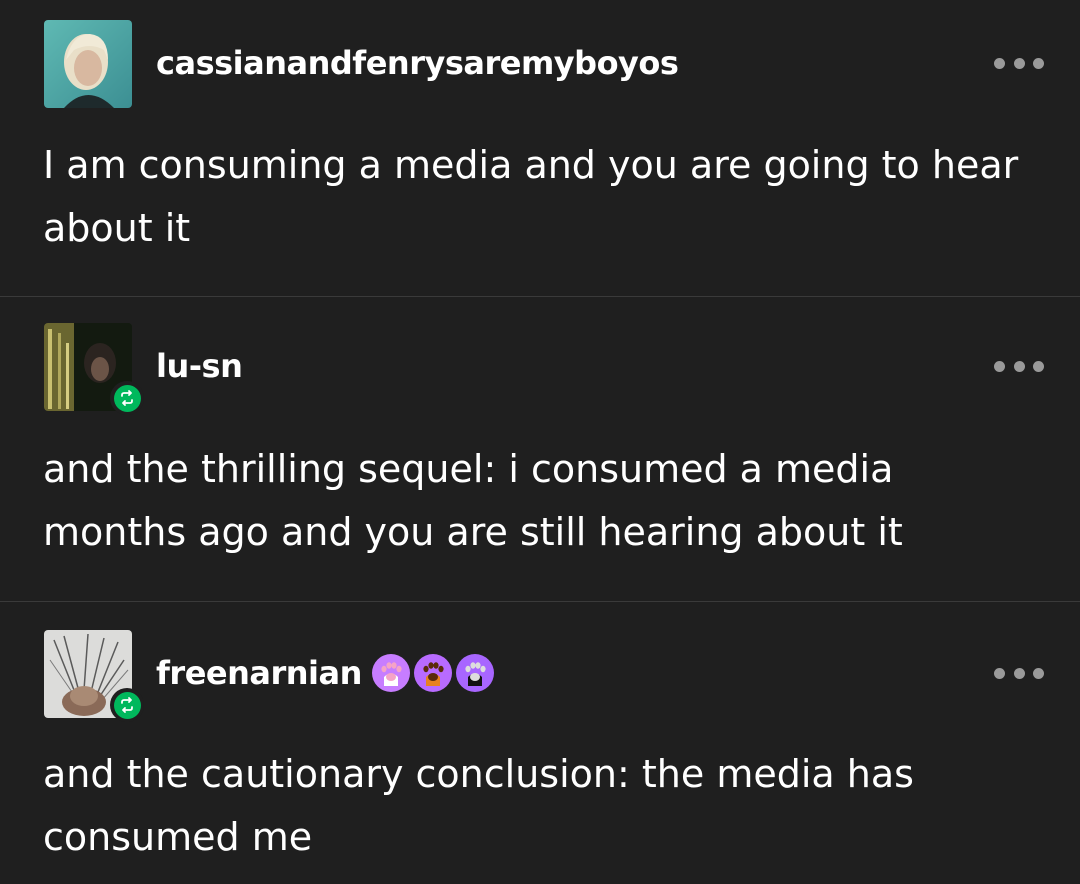  What do you see at coordinates (417, 63) in the screenshot?
I see `username: cassianandfenrysaremyboyos` at bounding box center [417, 63].